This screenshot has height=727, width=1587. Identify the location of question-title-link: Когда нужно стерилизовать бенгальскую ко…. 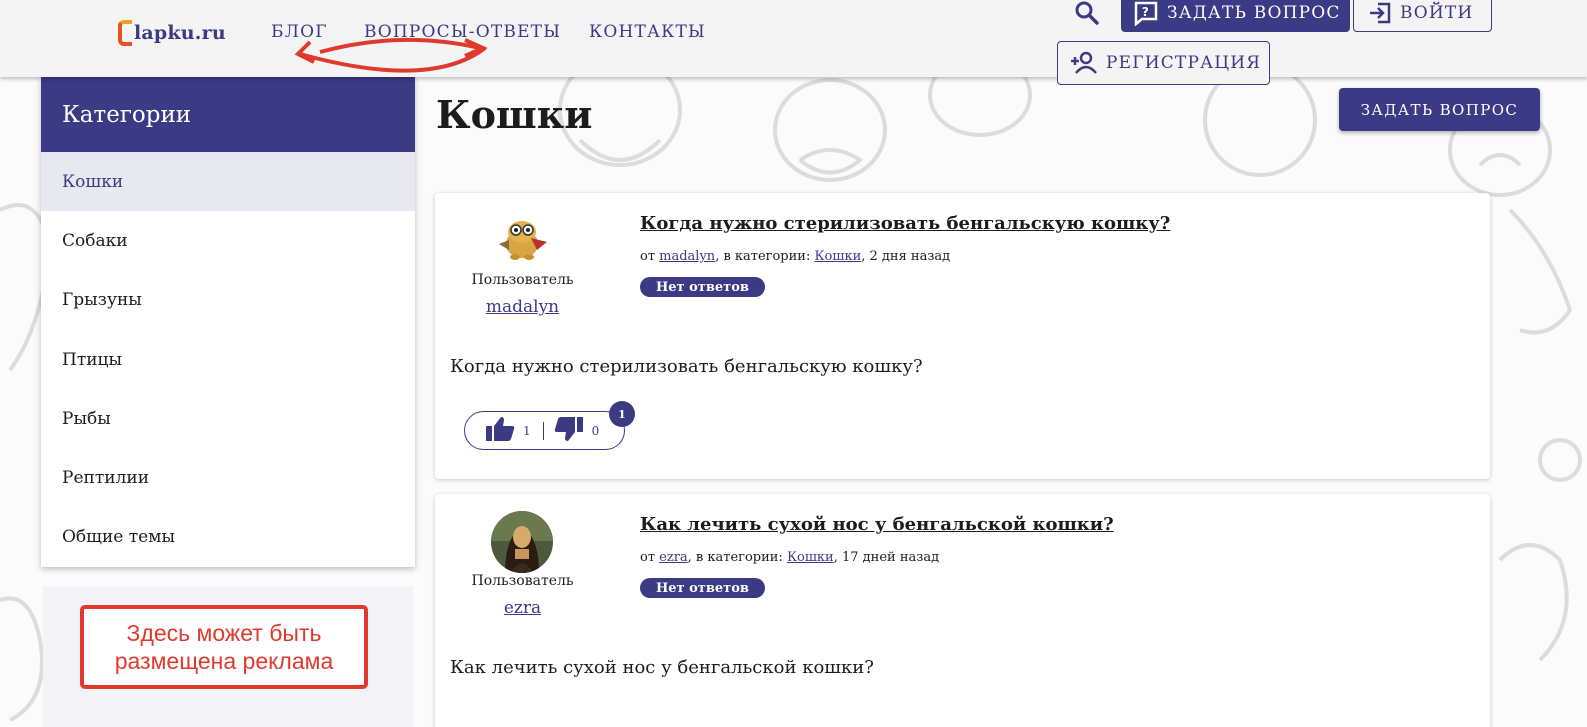
(905, 223).